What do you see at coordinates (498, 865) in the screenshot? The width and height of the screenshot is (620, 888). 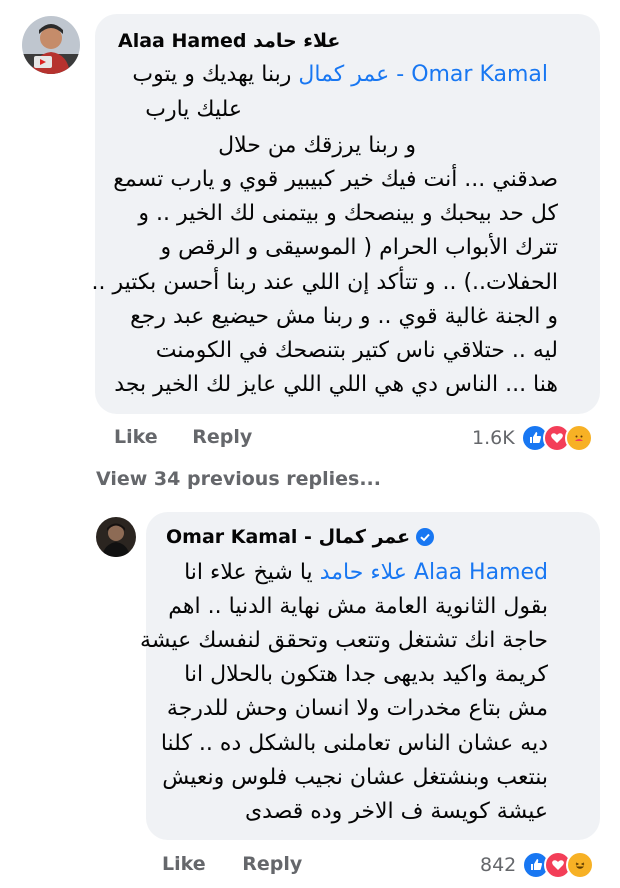 I see `reaction-count: 842` at bounding box center [498, 865].